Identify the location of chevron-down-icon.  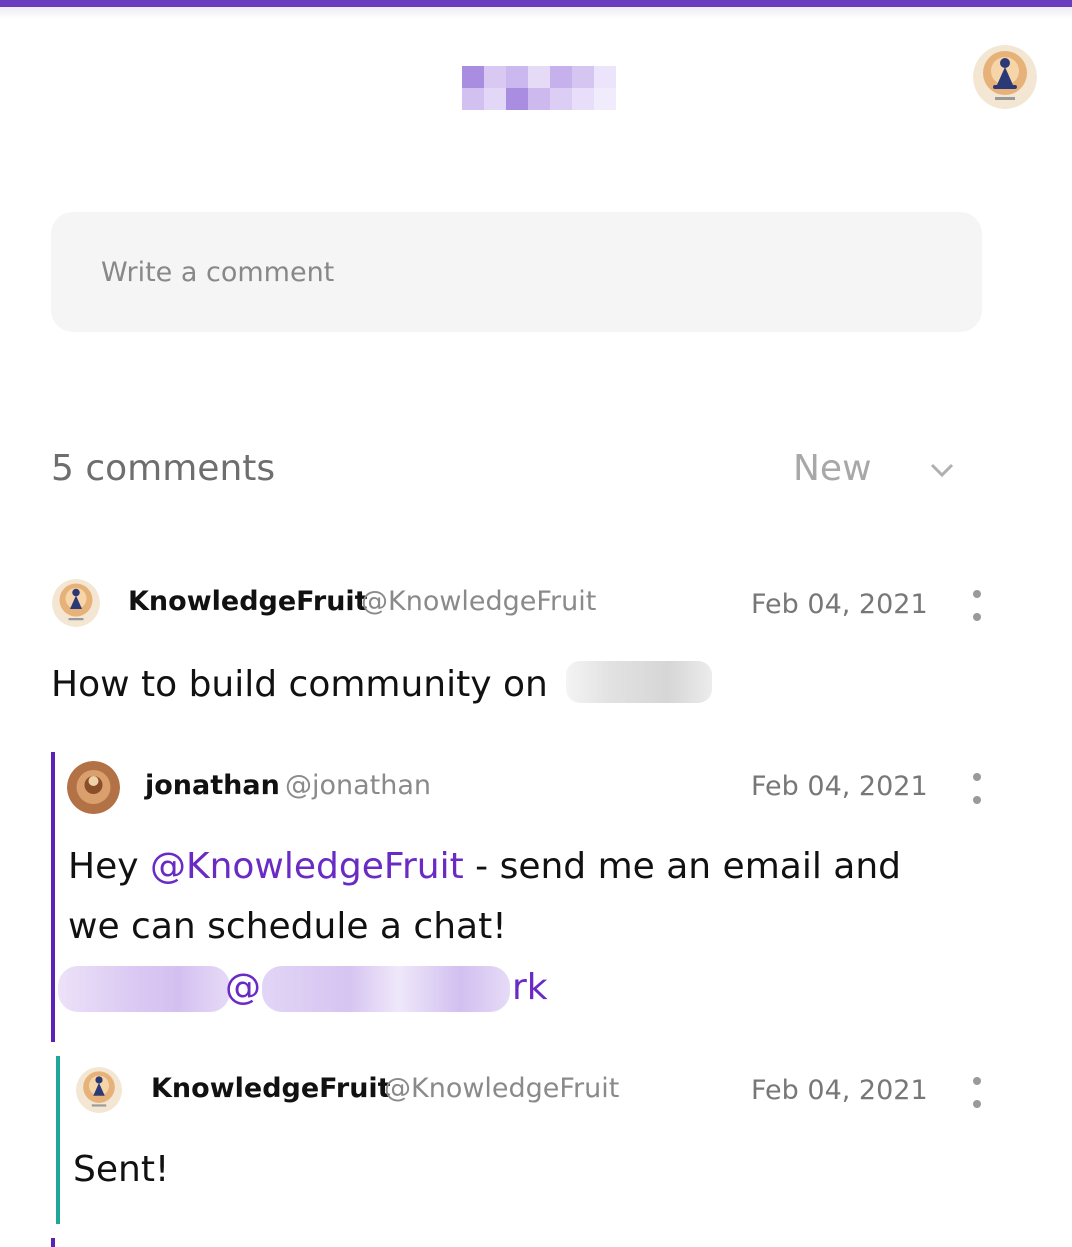
(942, 470).